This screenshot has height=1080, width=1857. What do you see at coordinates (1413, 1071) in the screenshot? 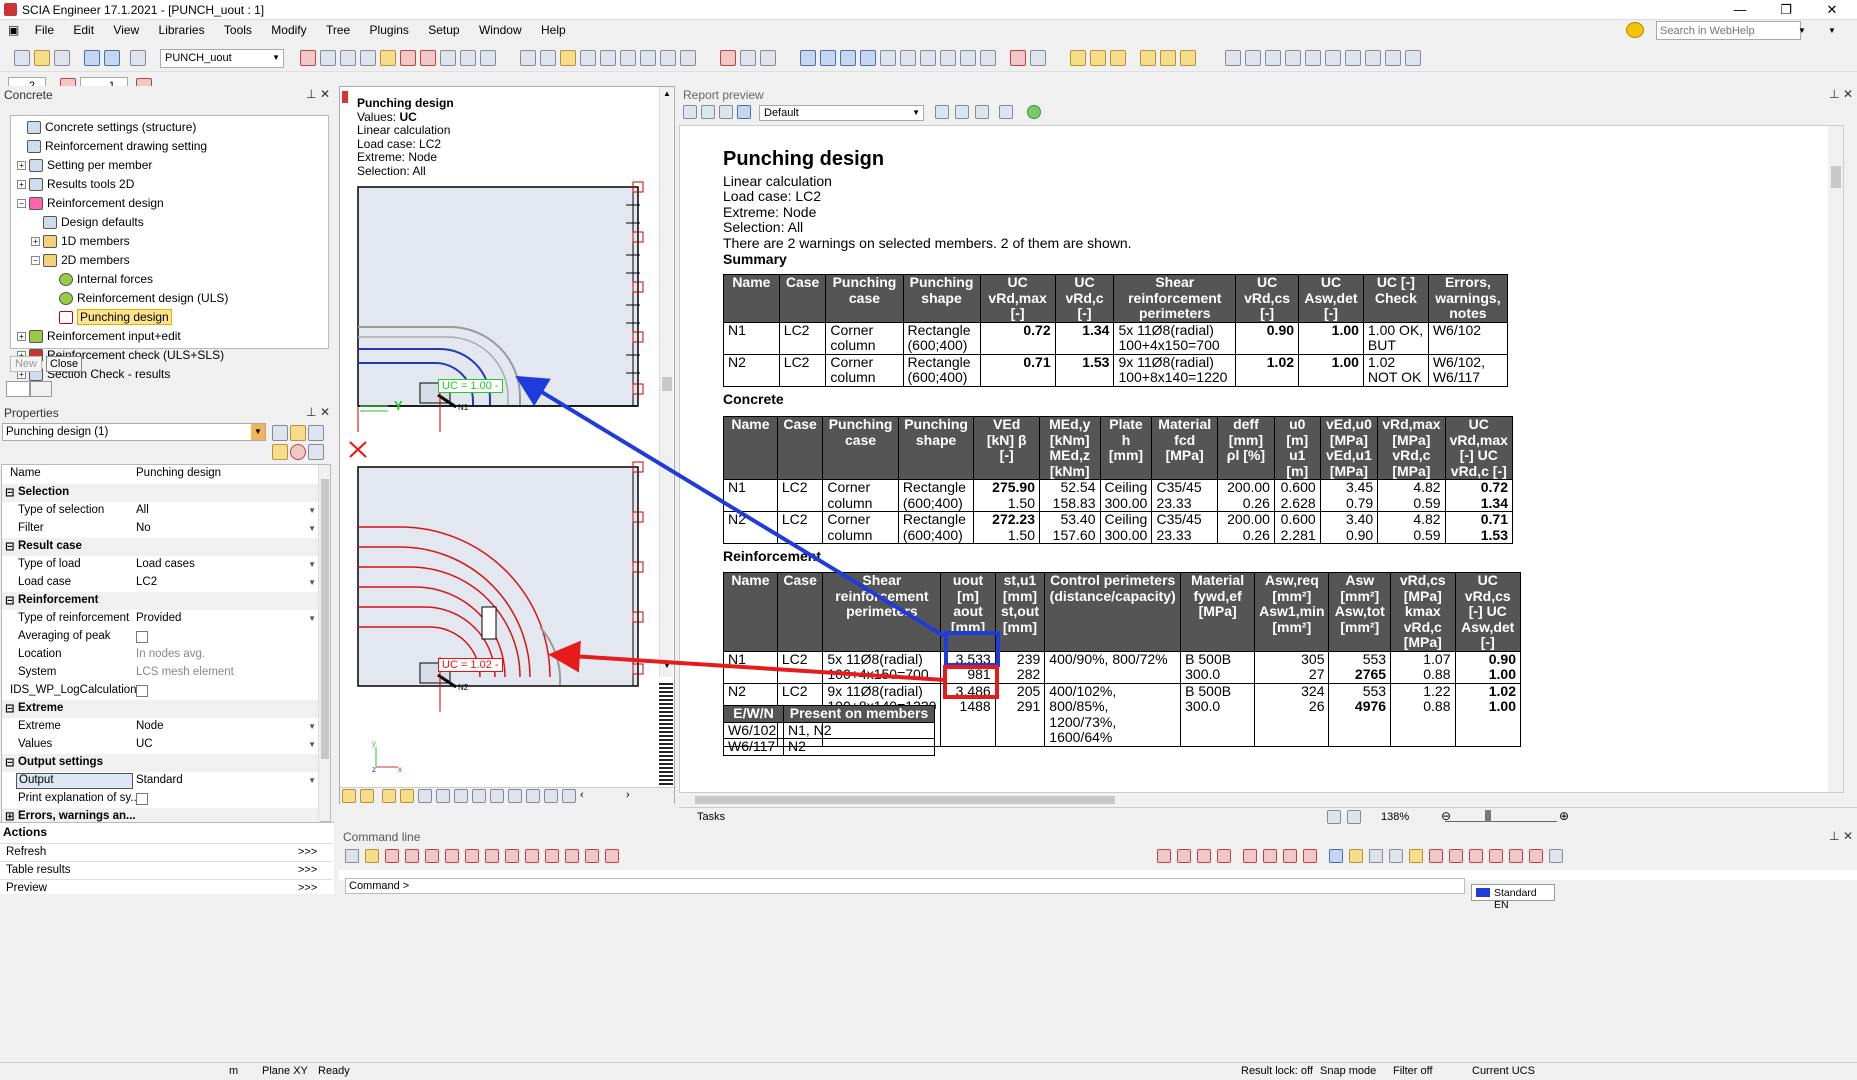
I see `status-filter: Filter off` at bounding box center [1413, 1071].